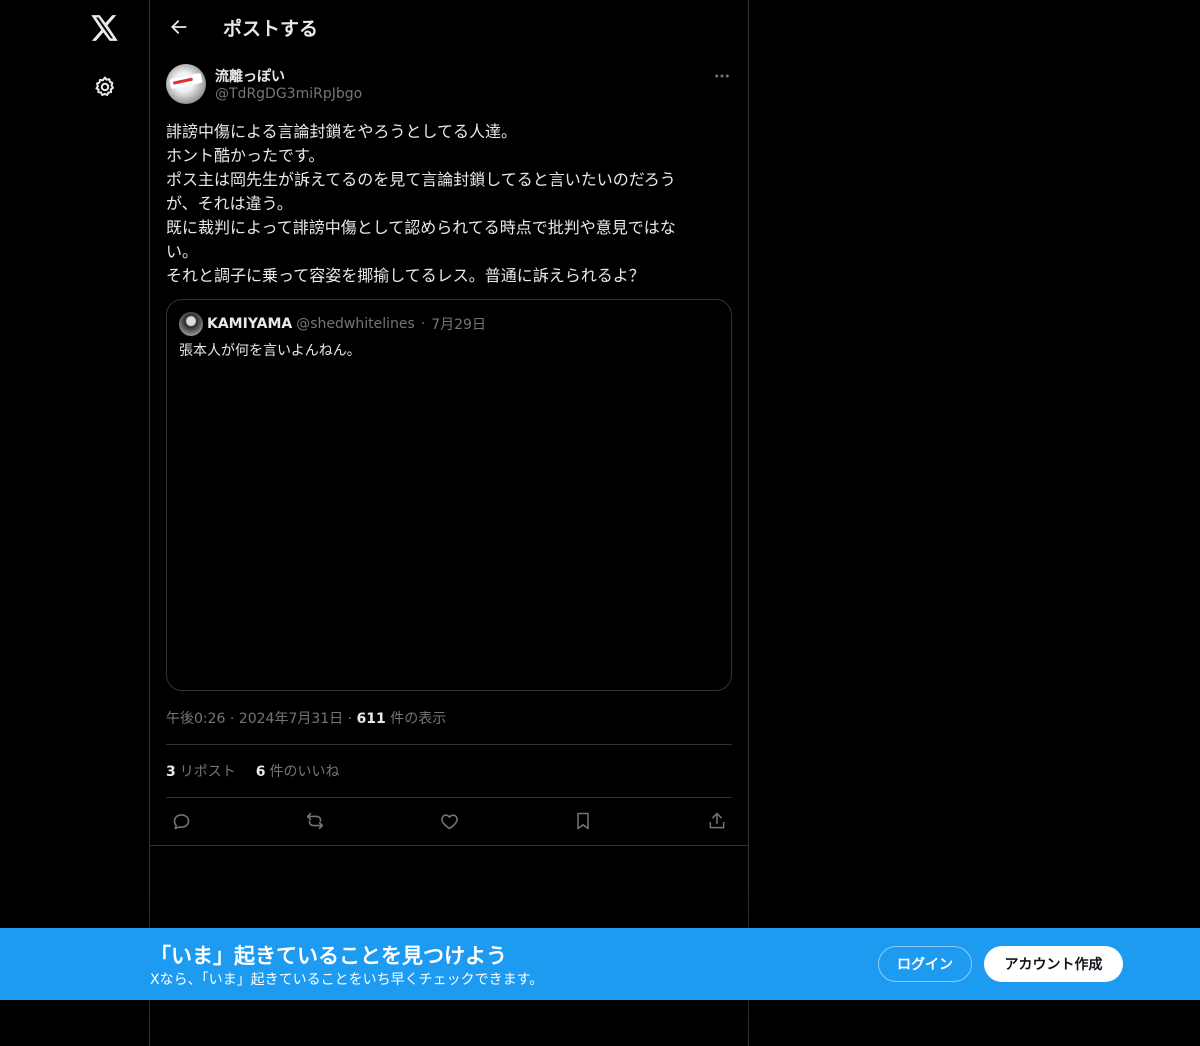  Describe the element at coordinates (421, 179) in the screenshot. I see `post-line: ポス主は岡先生が訴えてるのを見て言論封鎖してると言いたいのだろう` at that location.